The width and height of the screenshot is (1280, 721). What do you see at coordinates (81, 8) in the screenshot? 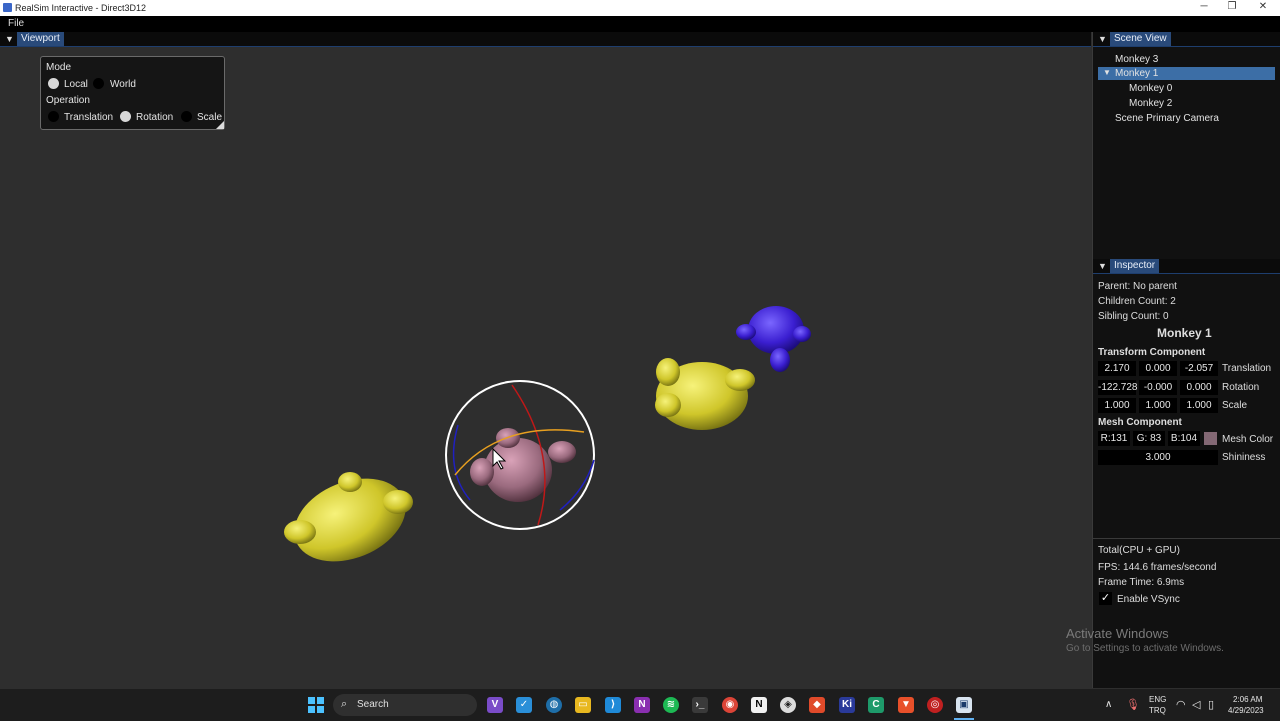
I see `window-title: RealSim Interactive - Direct3D12` at bounding box center [81, 8].